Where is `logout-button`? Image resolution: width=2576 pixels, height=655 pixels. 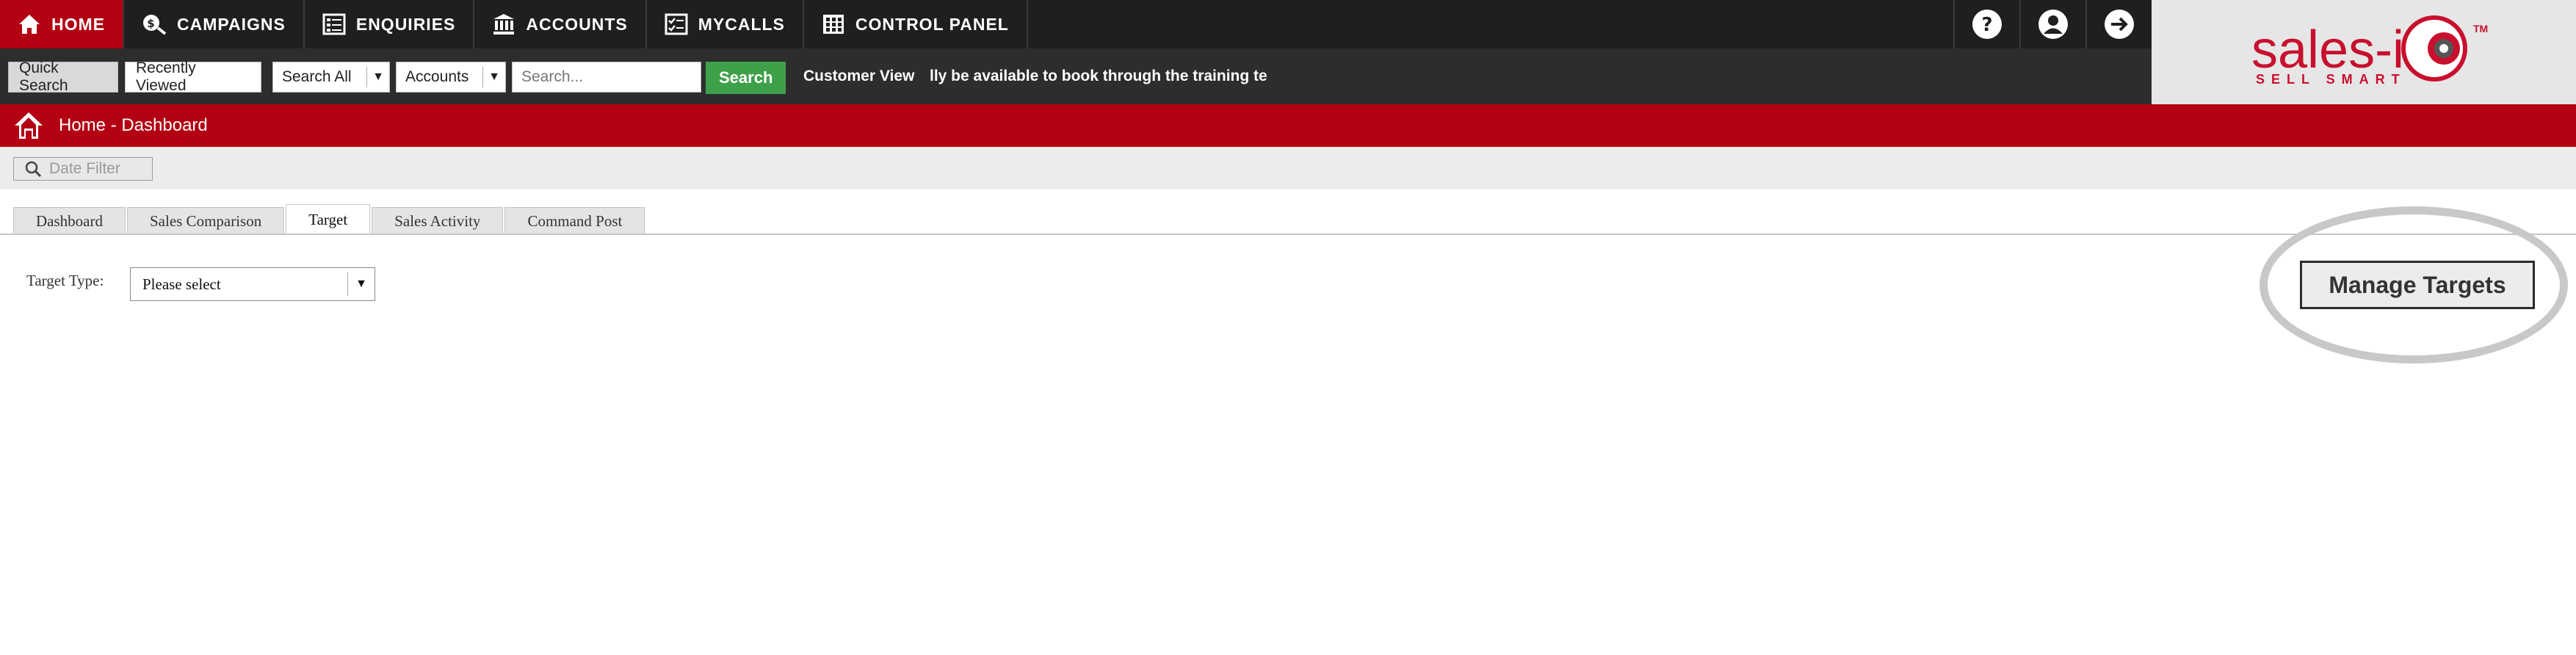
logout-button is located at coordinates (2118, 24).